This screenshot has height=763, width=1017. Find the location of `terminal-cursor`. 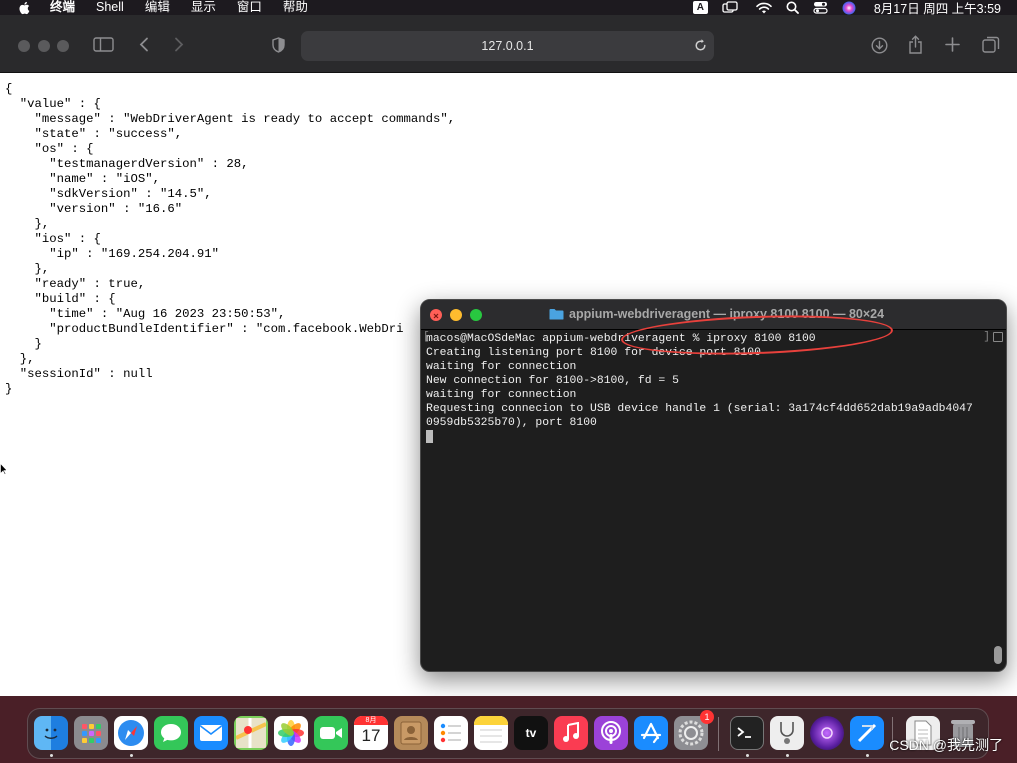

terminal-cursor is located at coordinates (429, 436).